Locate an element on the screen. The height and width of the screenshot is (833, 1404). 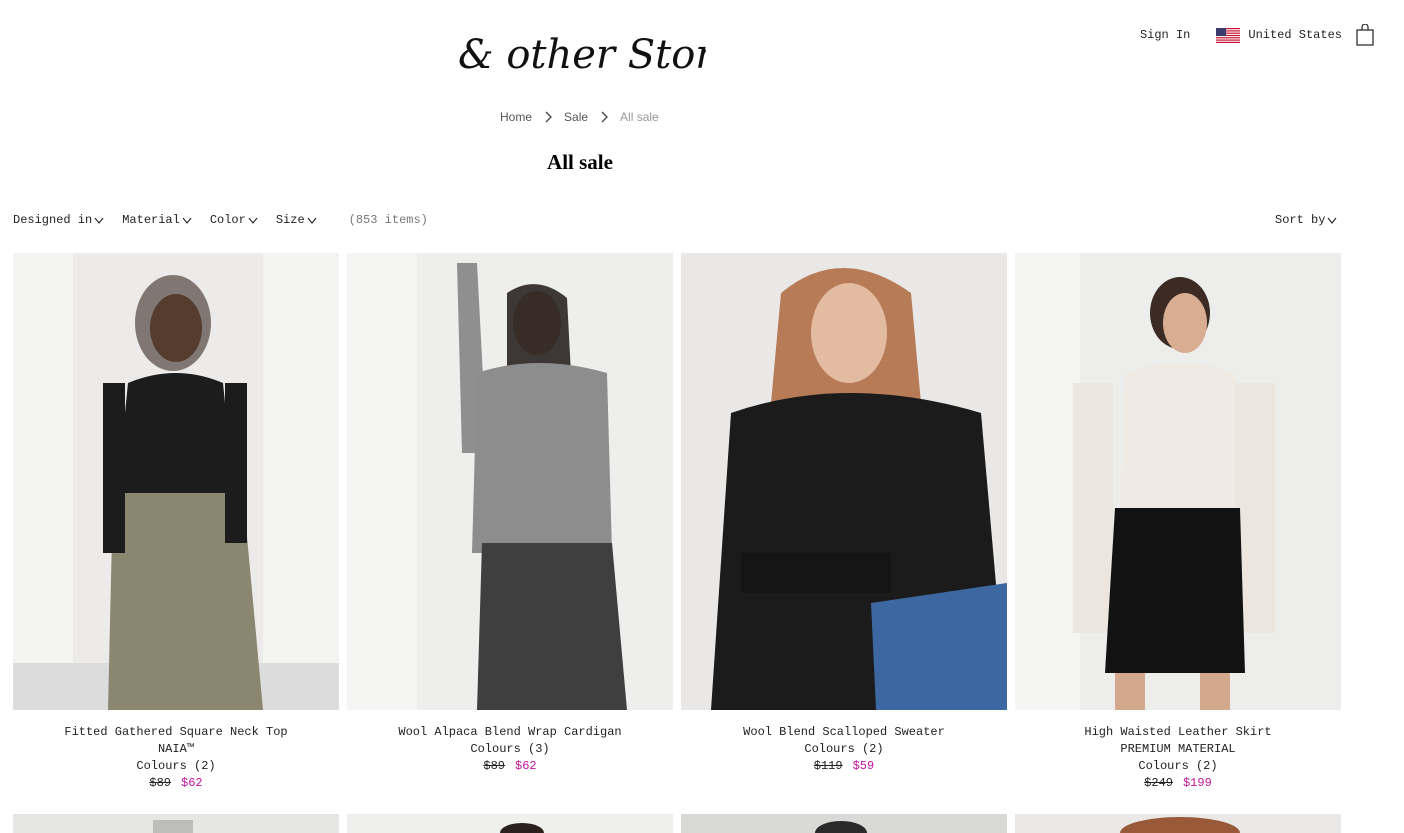
page-title: All sale is located at coordinates (580, 162).